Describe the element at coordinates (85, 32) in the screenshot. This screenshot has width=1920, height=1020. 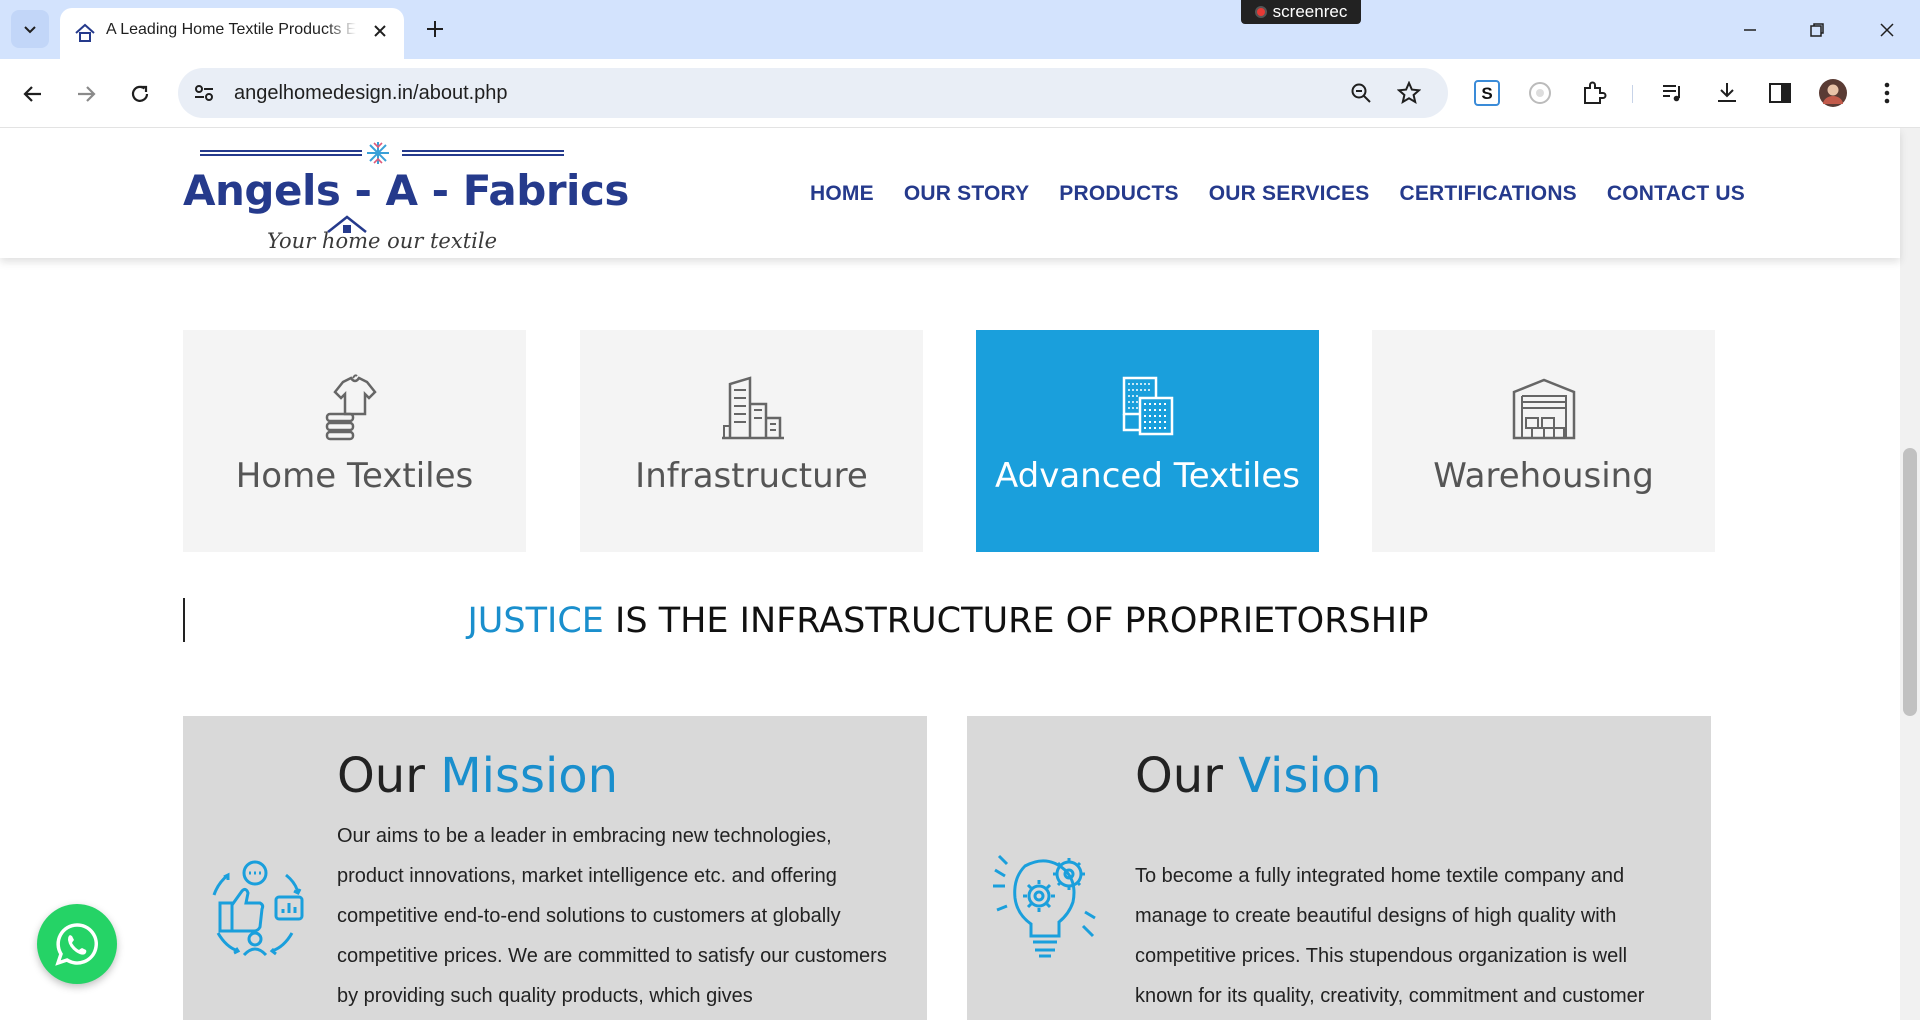
I see `house-favicon-icon` at that location.